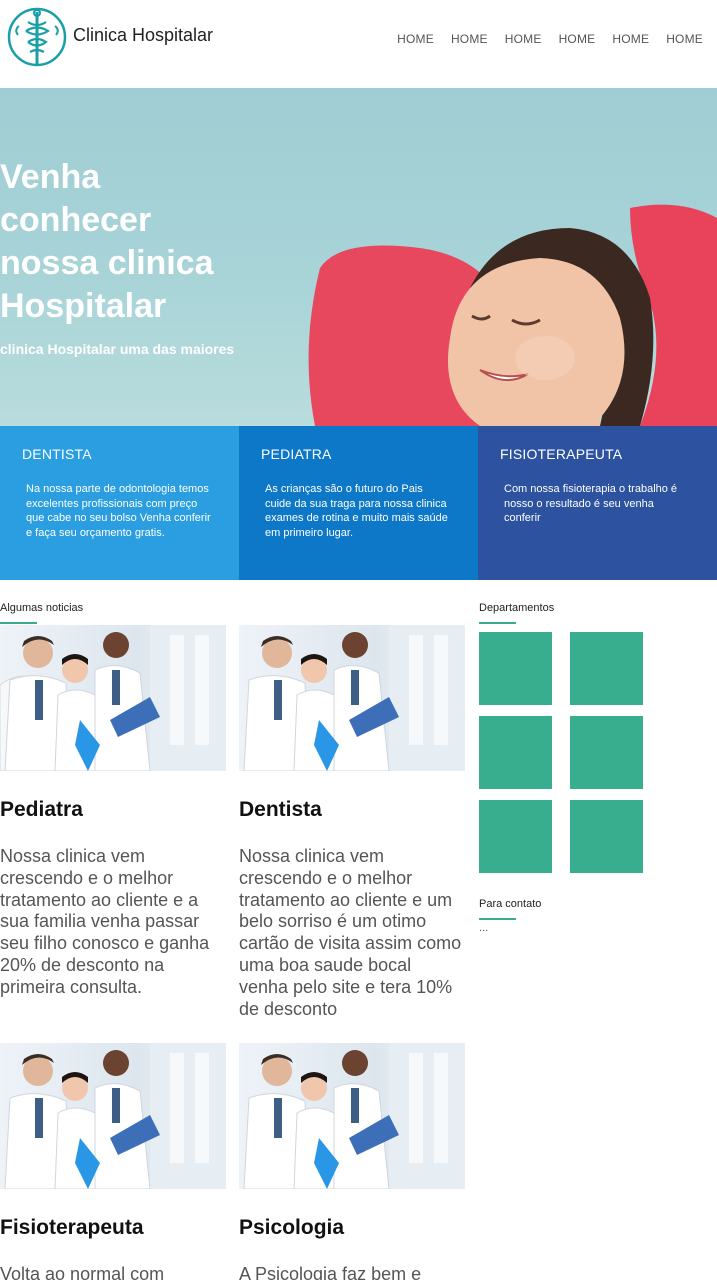 The height and width of the screenshot is (1280, 717). Describe the element at coordinates (577, 39) in the screenshot. I see `nav-link-home-4: HOME` at that location.